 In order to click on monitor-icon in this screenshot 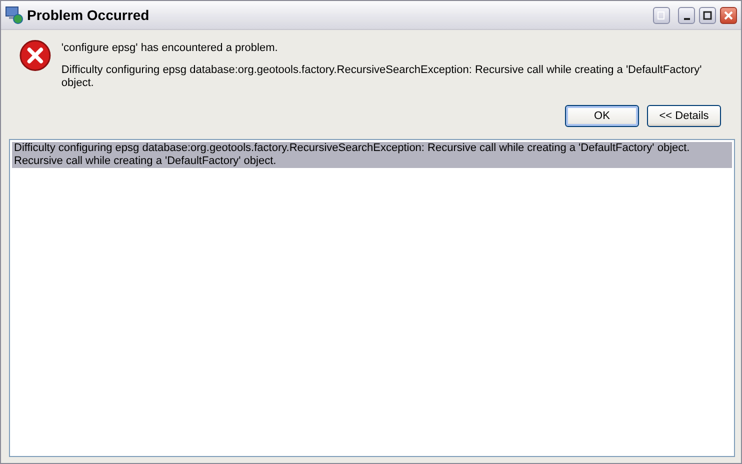, I will do `click(14, 15)`.